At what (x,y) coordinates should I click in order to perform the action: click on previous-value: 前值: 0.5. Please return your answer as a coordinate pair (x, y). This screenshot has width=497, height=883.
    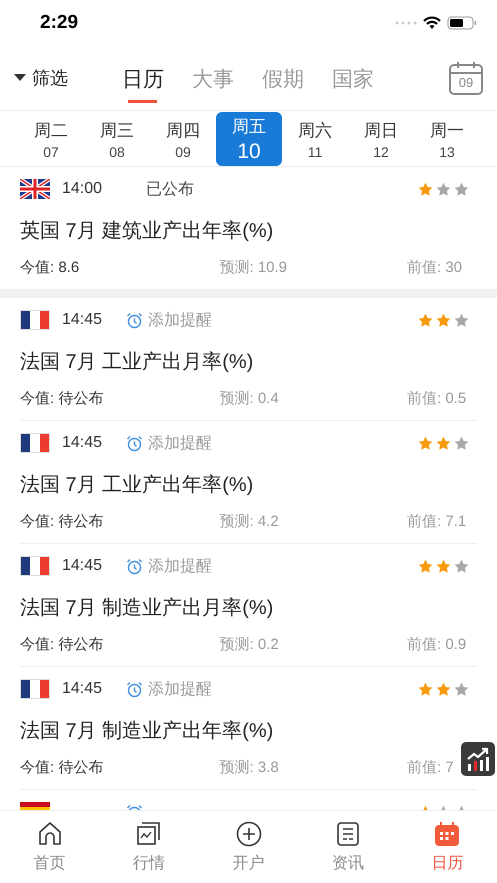
    Looking at the image, I should click on (437, 398).